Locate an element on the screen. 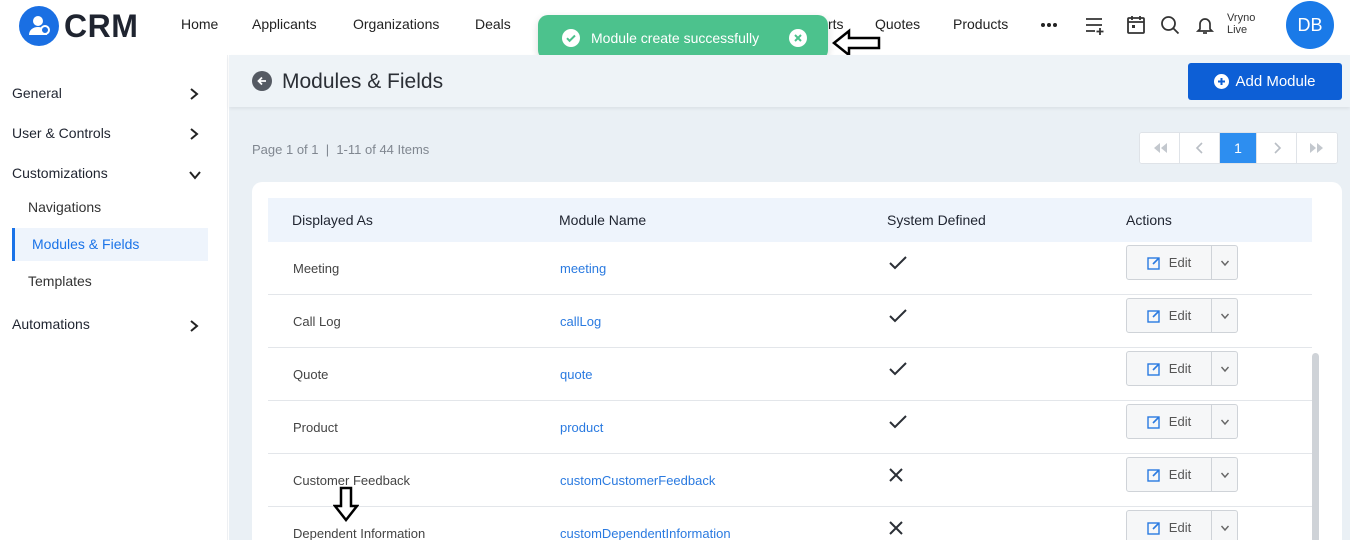  table-row: Product product Edit is located at coordinates (790, 427).